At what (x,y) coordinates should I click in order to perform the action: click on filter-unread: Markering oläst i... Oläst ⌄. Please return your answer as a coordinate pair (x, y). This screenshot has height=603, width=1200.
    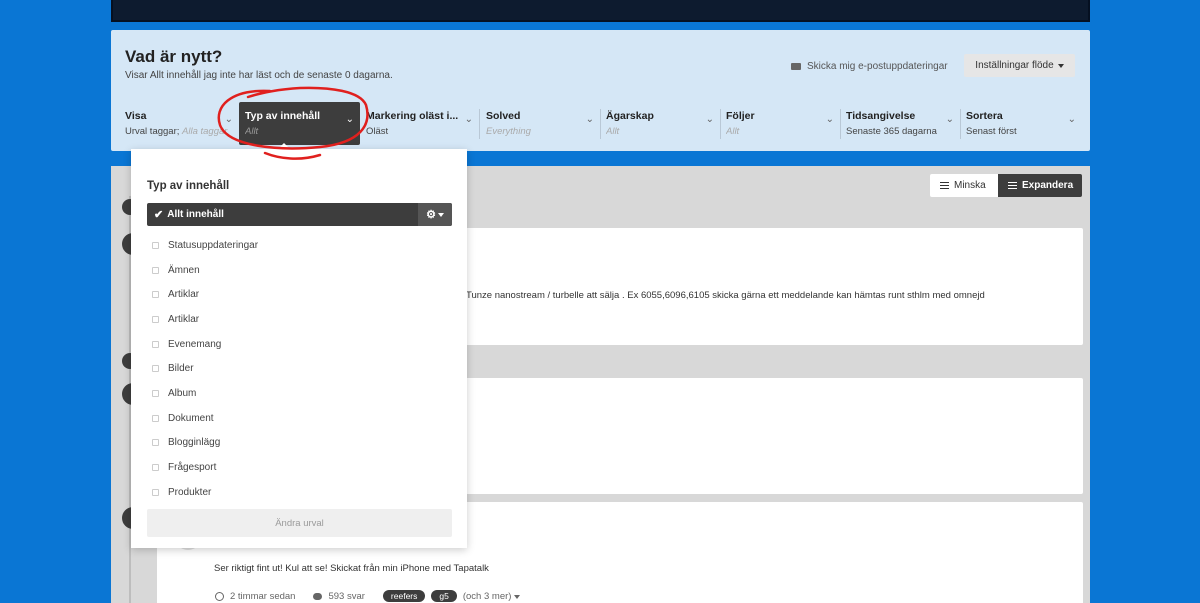
    Looking at the image, I should click on (419, 123).